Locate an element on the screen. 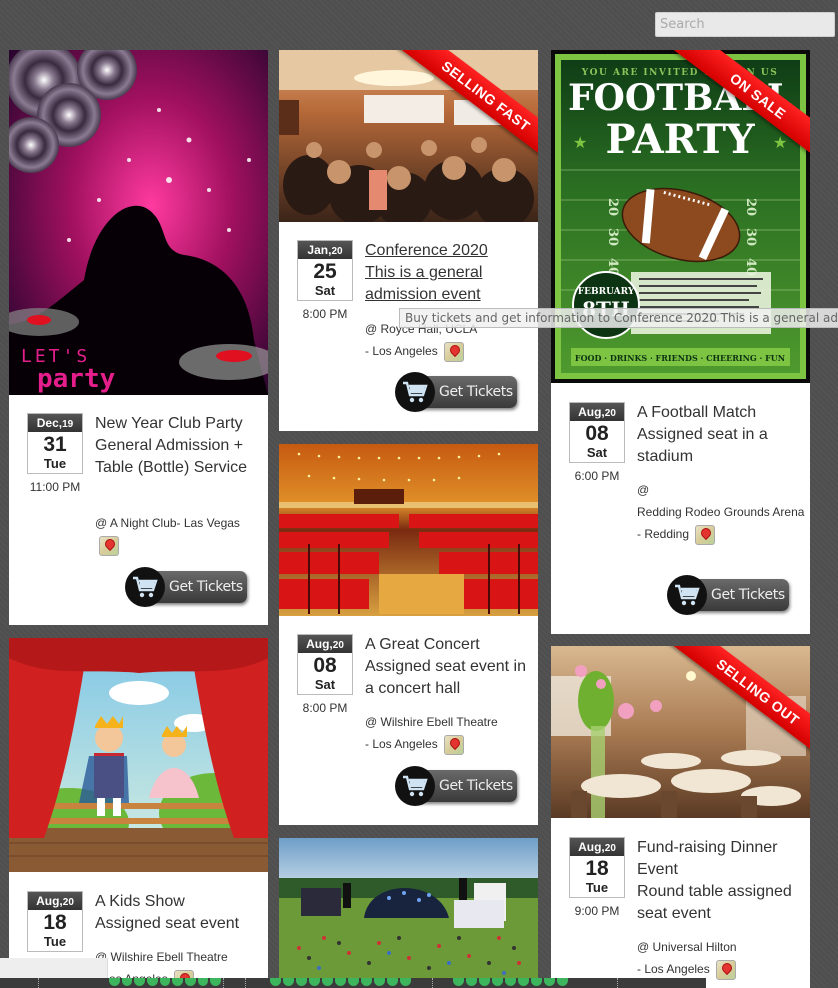 This screenshot has height=988, width=838. date-year: 19 is located at coordinates (68, 424).